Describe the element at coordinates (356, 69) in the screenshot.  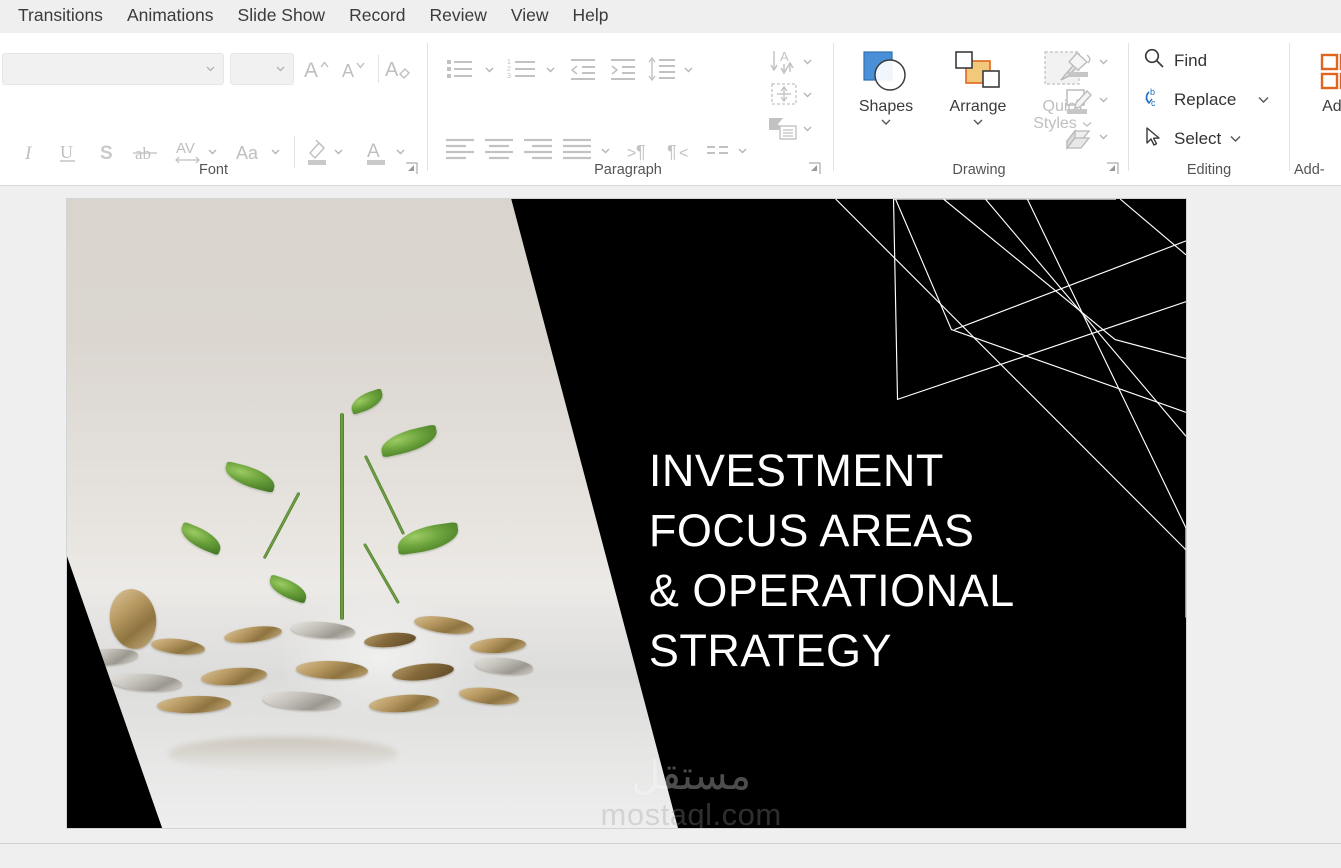
I see `decrease-font-size-button: A` at that location.